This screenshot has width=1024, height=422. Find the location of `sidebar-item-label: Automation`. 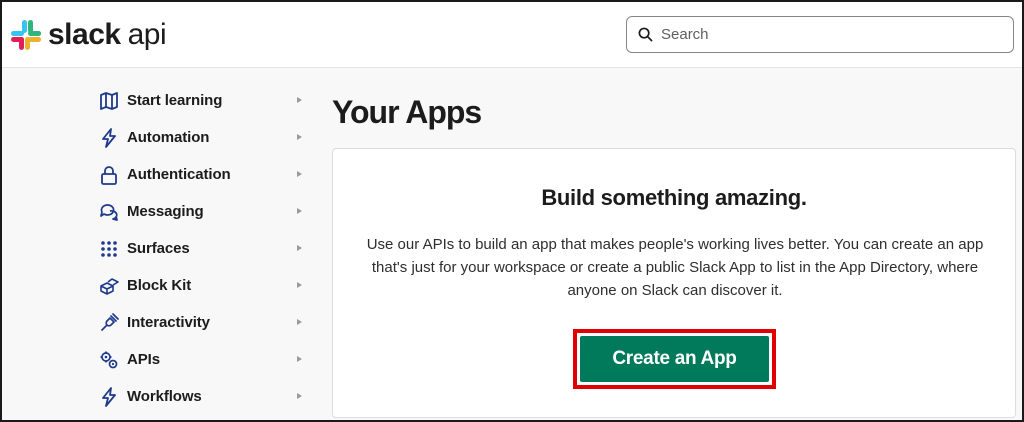

sidebar-item-label: Automation is located at coordinates (168, 137).